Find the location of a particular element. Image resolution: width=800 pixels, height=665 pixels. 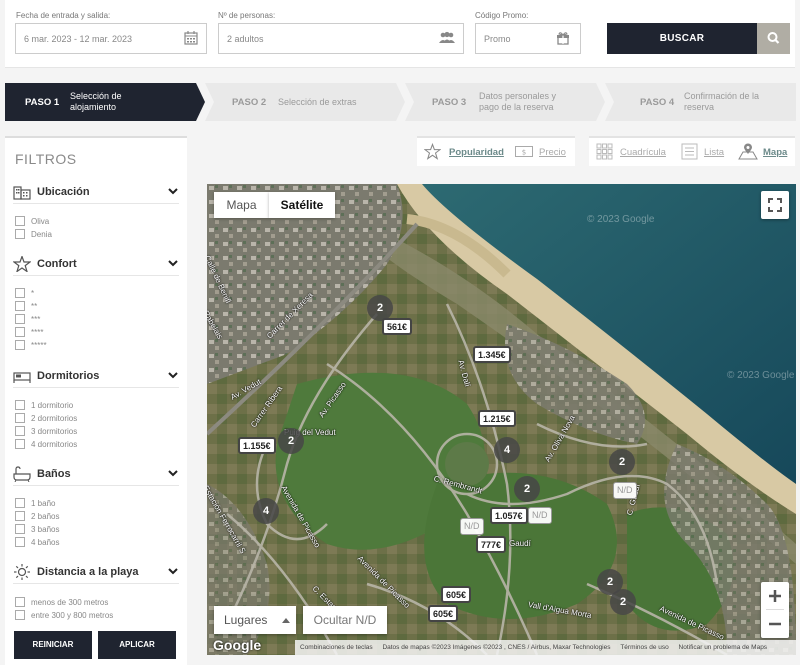

map-watermark: © 2023 Google is located at coordinates (621, 219).